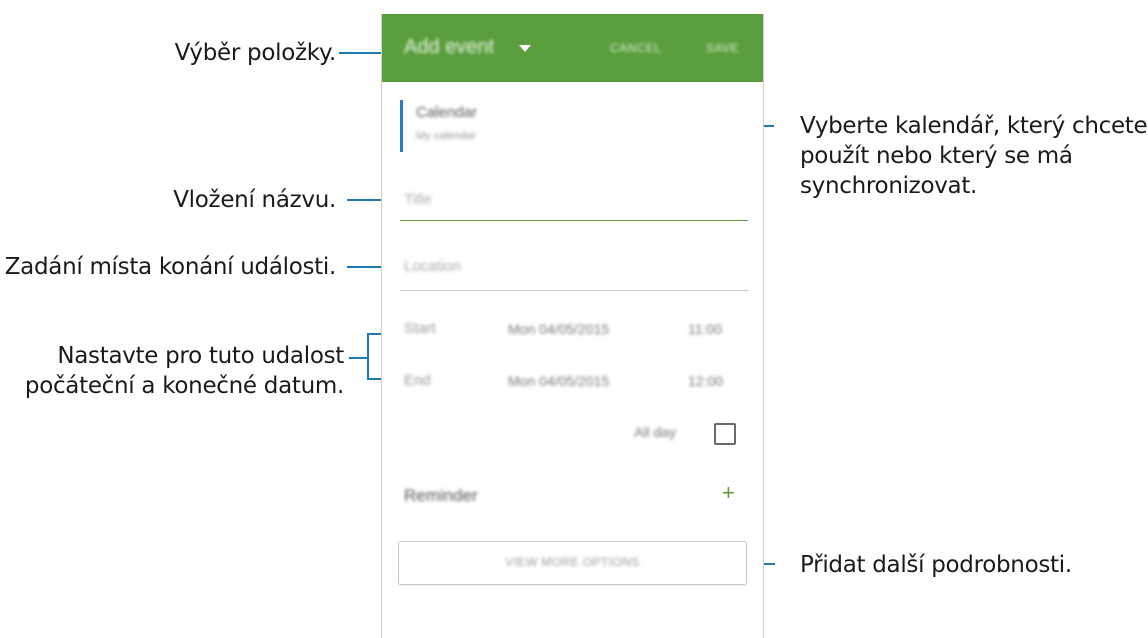  What do you see at coordinates (254, 200) in the screenshot?
I see `callout-enter-title: Vložení názvu.` at bounding box center [254, 200].